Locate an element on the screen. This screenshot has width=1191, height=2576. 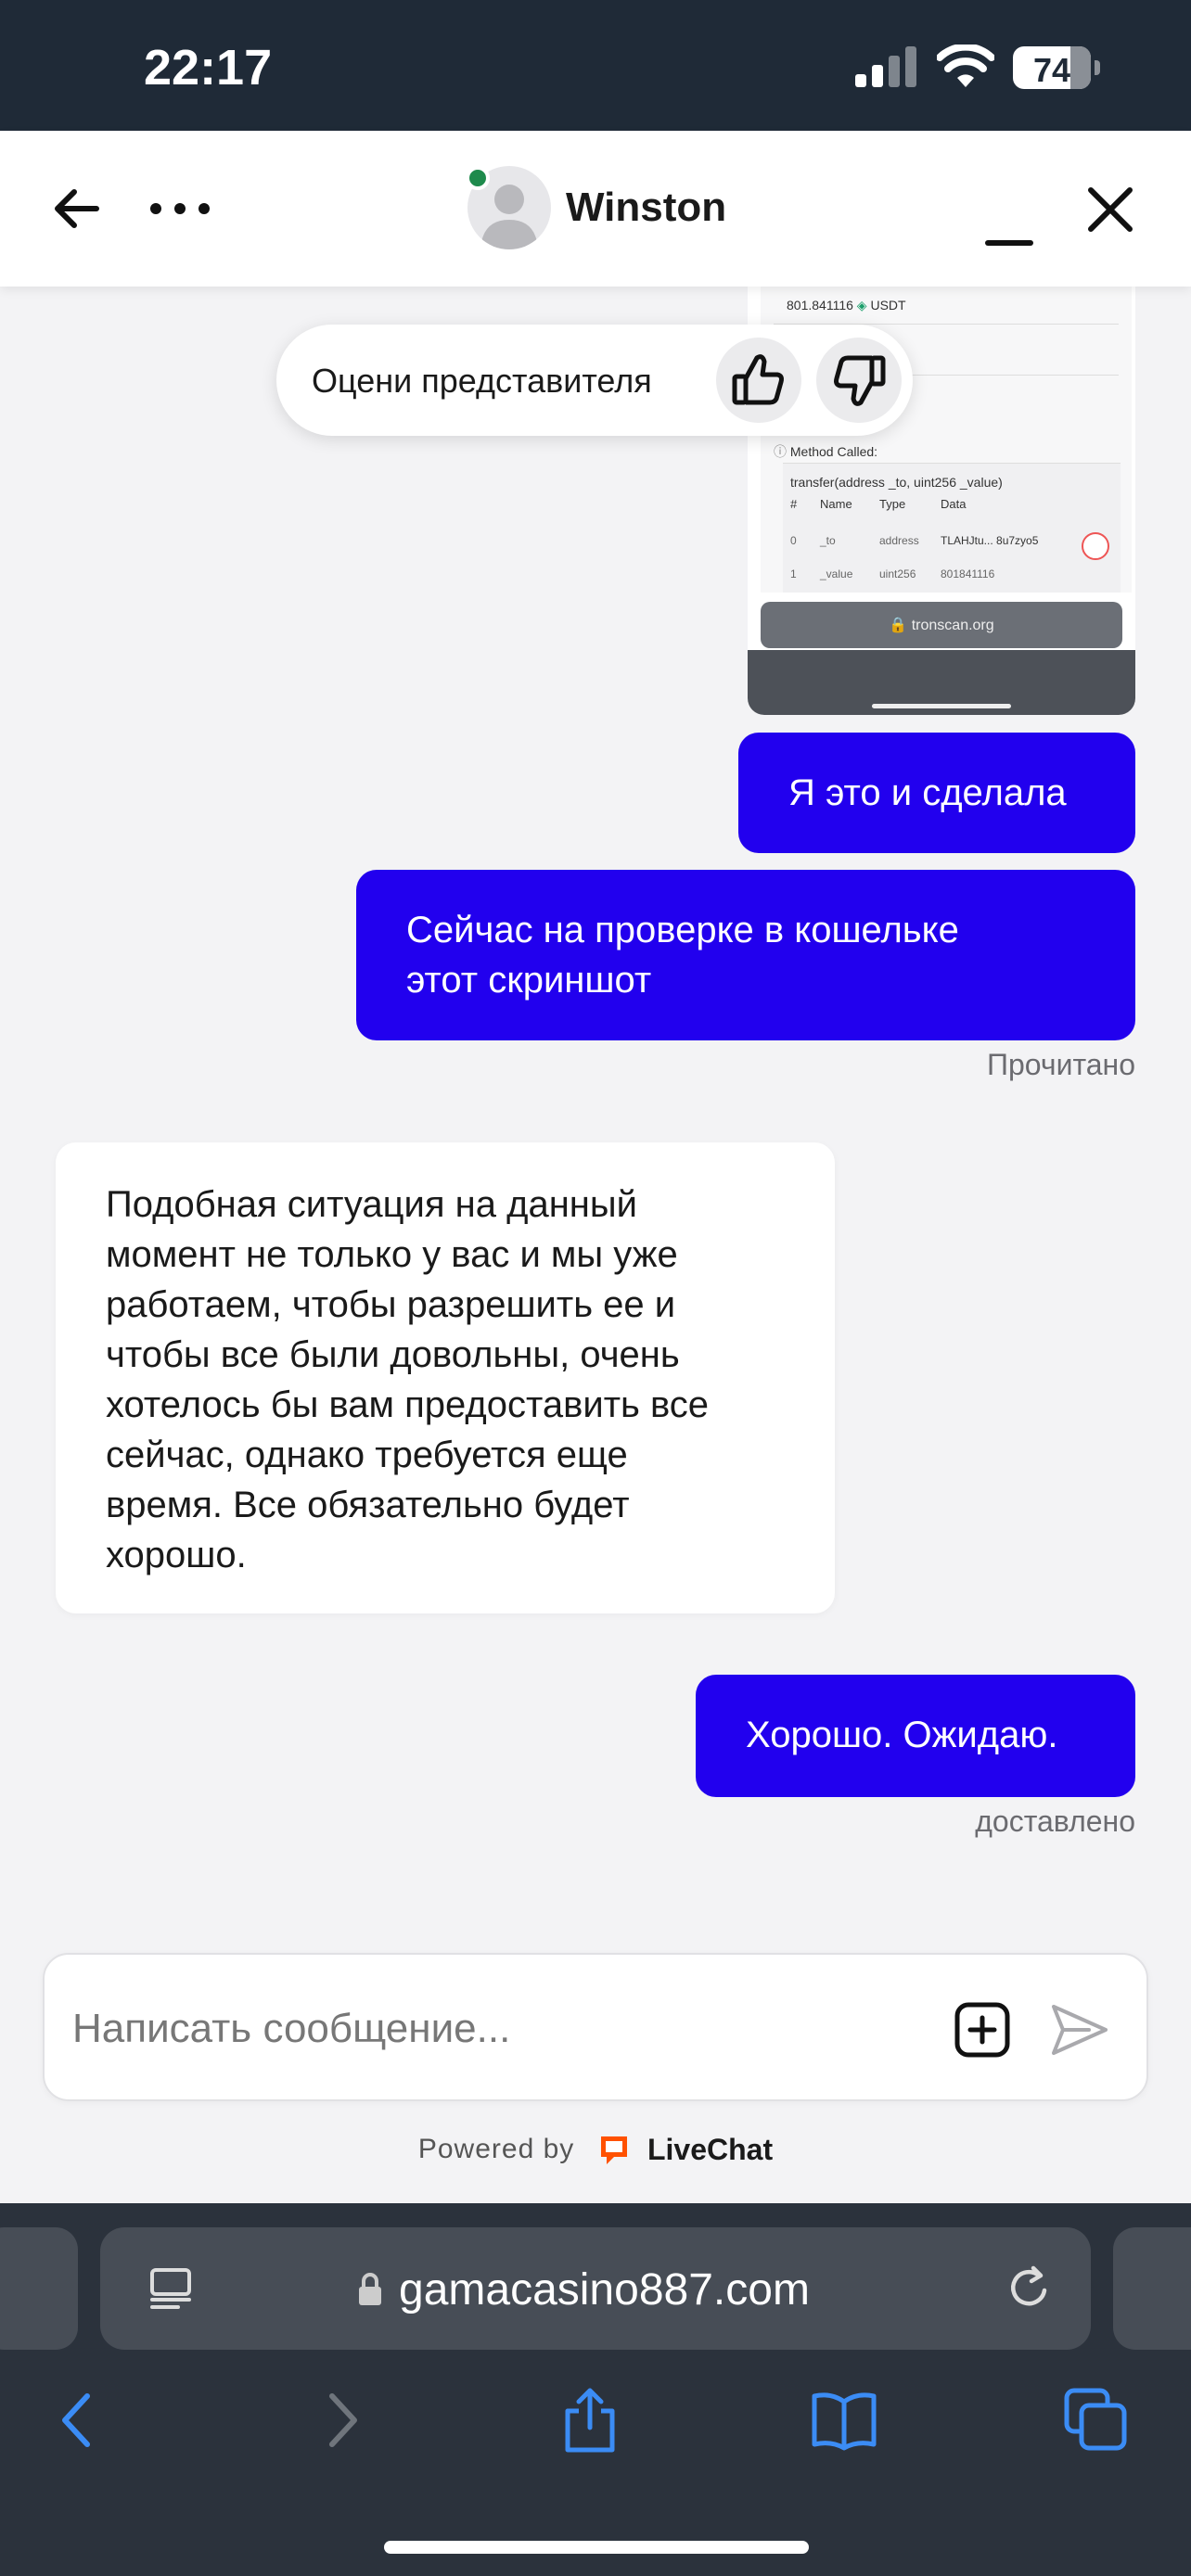
thumbs-up-icon is located at coordinates (758, 380).